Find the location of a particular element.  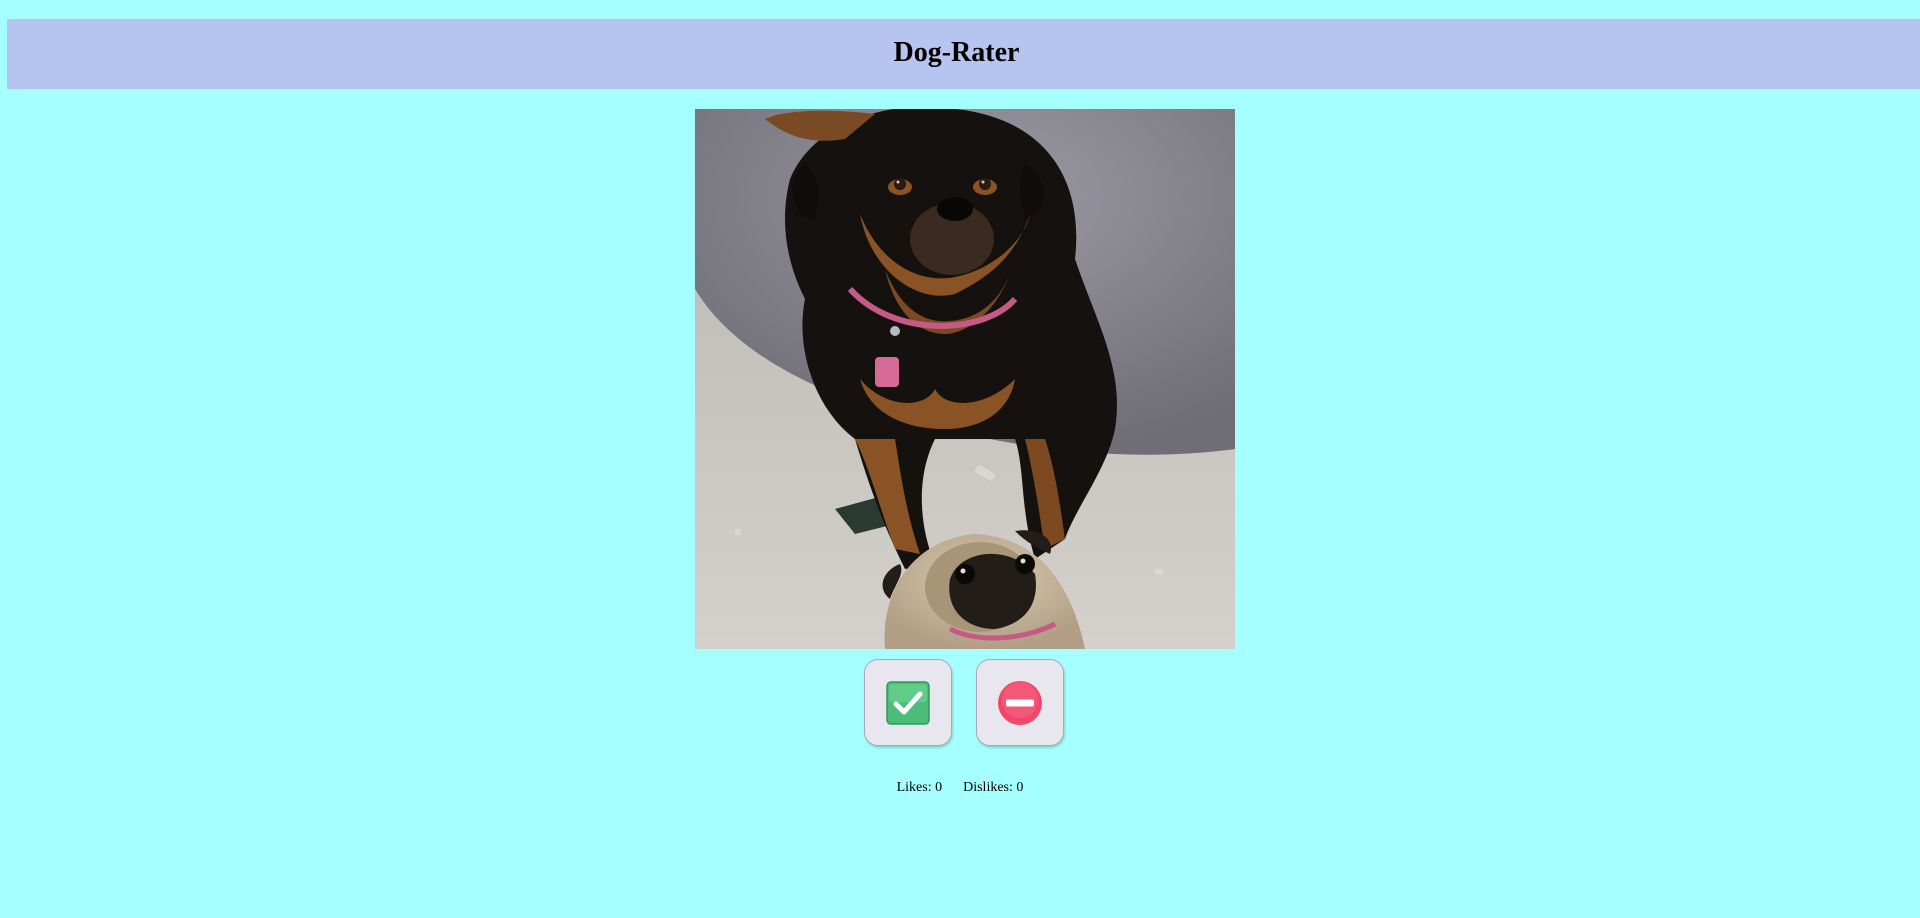

likes-label: Likes: is located at coordinates (914, 787).